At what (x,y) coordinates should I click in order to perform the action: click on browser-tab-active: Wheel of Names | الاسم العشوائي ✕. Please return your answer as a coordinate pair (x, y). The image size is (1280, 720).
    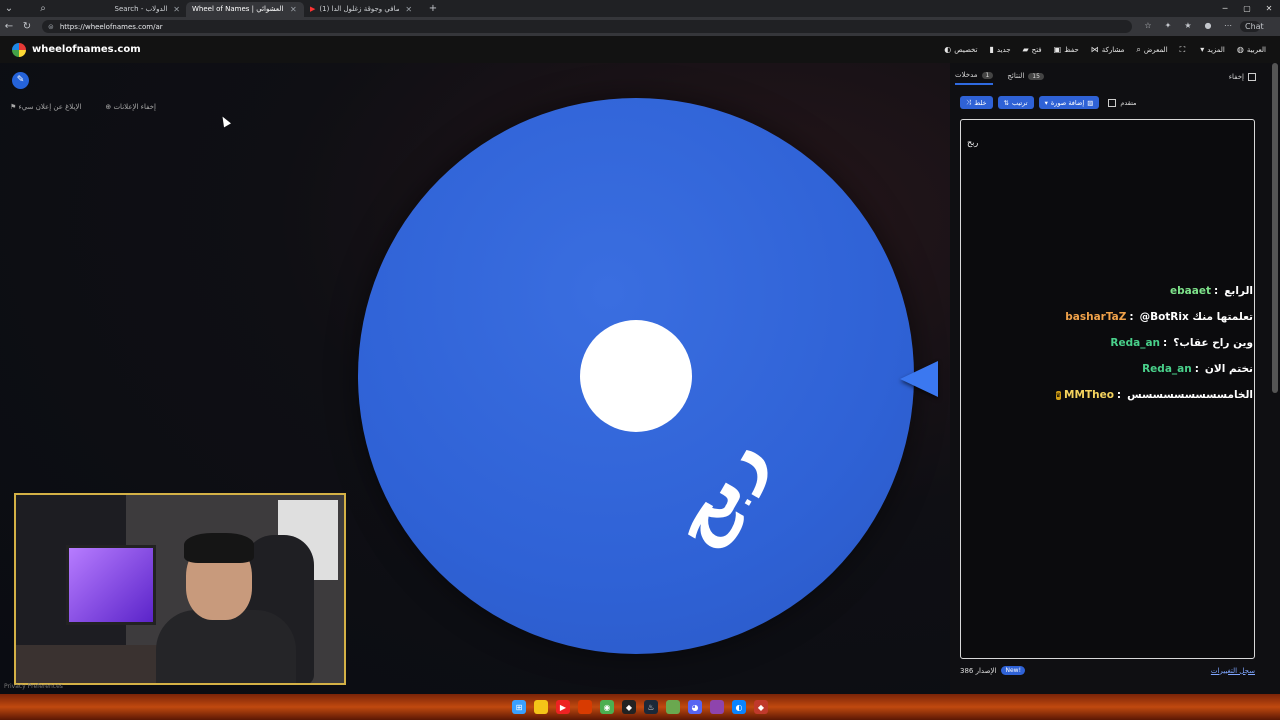
    Looking at the image, I should click on (245, 9).